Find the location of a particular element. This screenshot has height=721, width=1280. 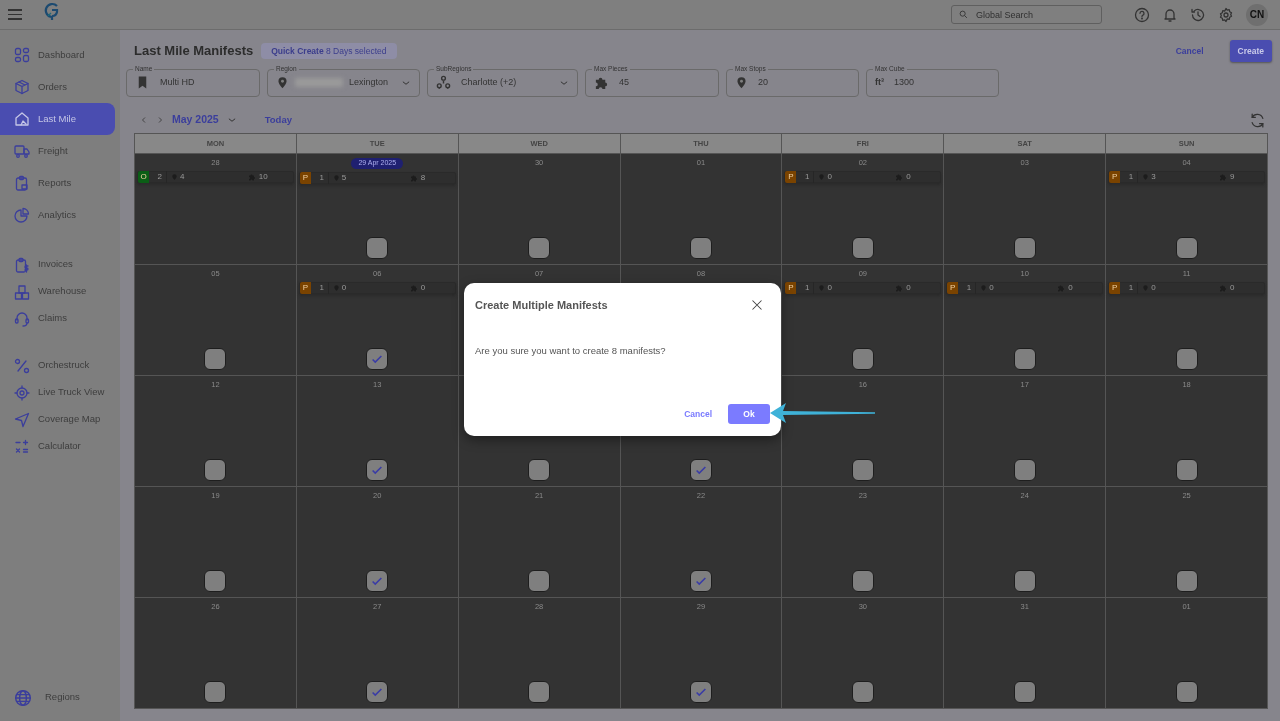

pins-icon is located at coordinates (443, 83).